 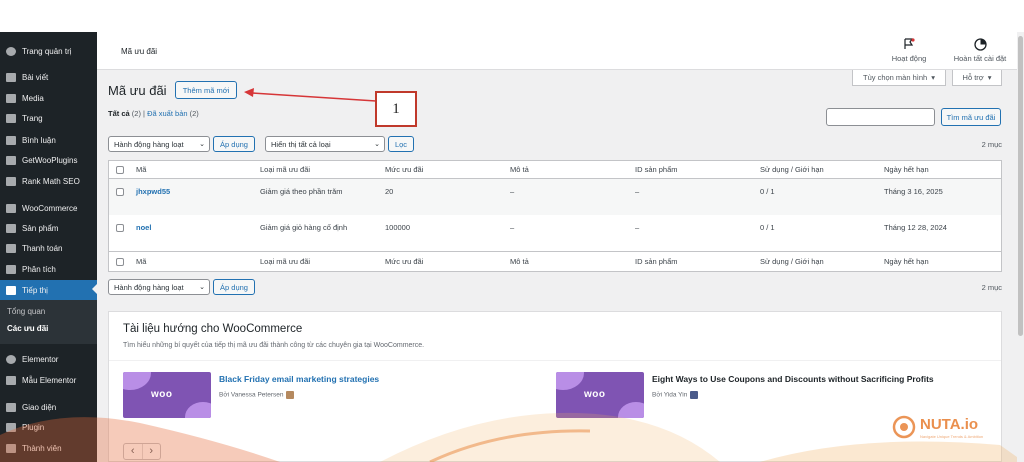 I want to click on coupon-amount: 20, so click(x=389, y=191).